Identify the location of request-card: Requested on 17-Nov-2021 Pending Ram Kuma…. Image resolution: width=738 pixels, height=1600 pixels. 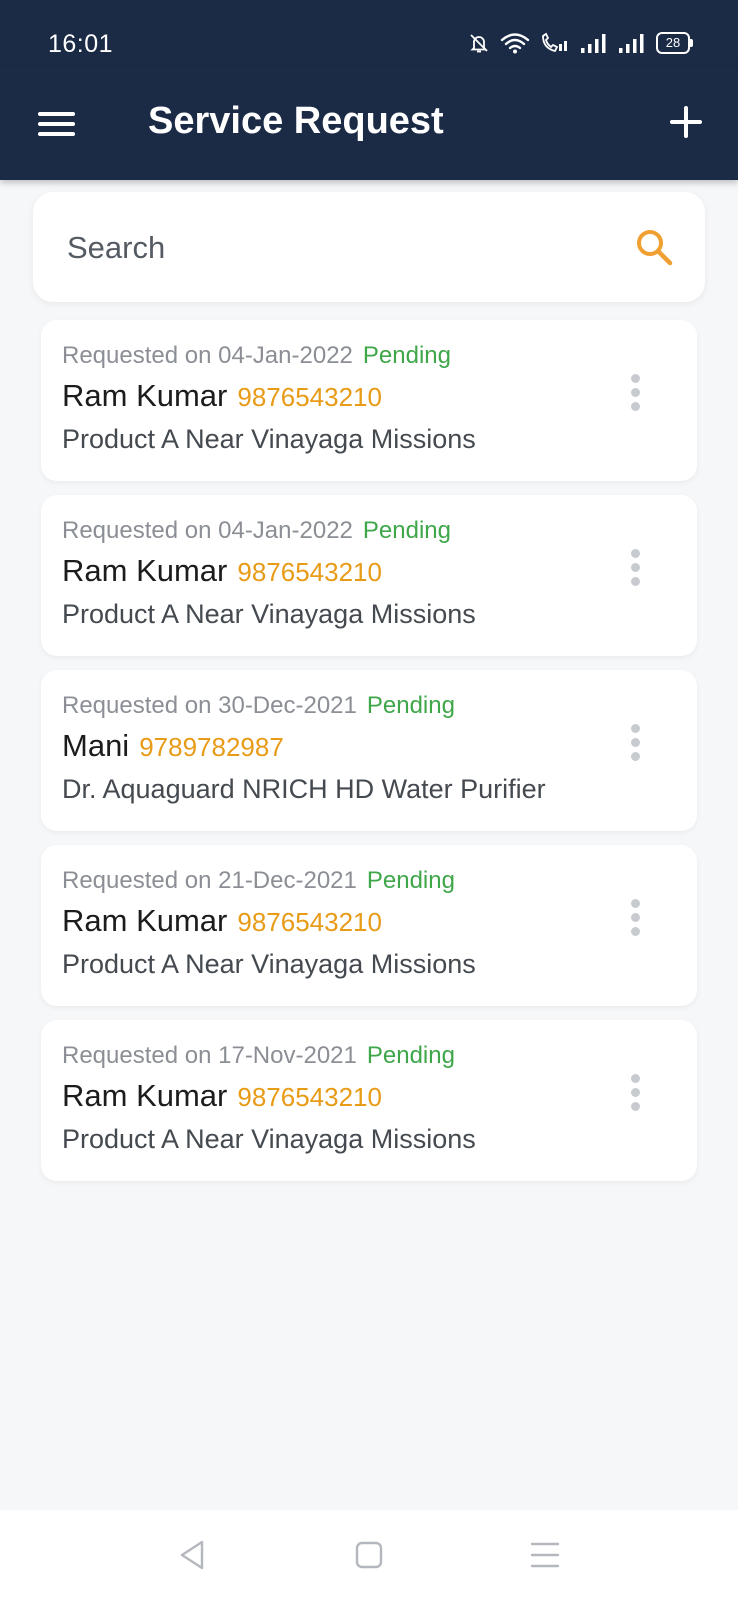
(369, 1100).